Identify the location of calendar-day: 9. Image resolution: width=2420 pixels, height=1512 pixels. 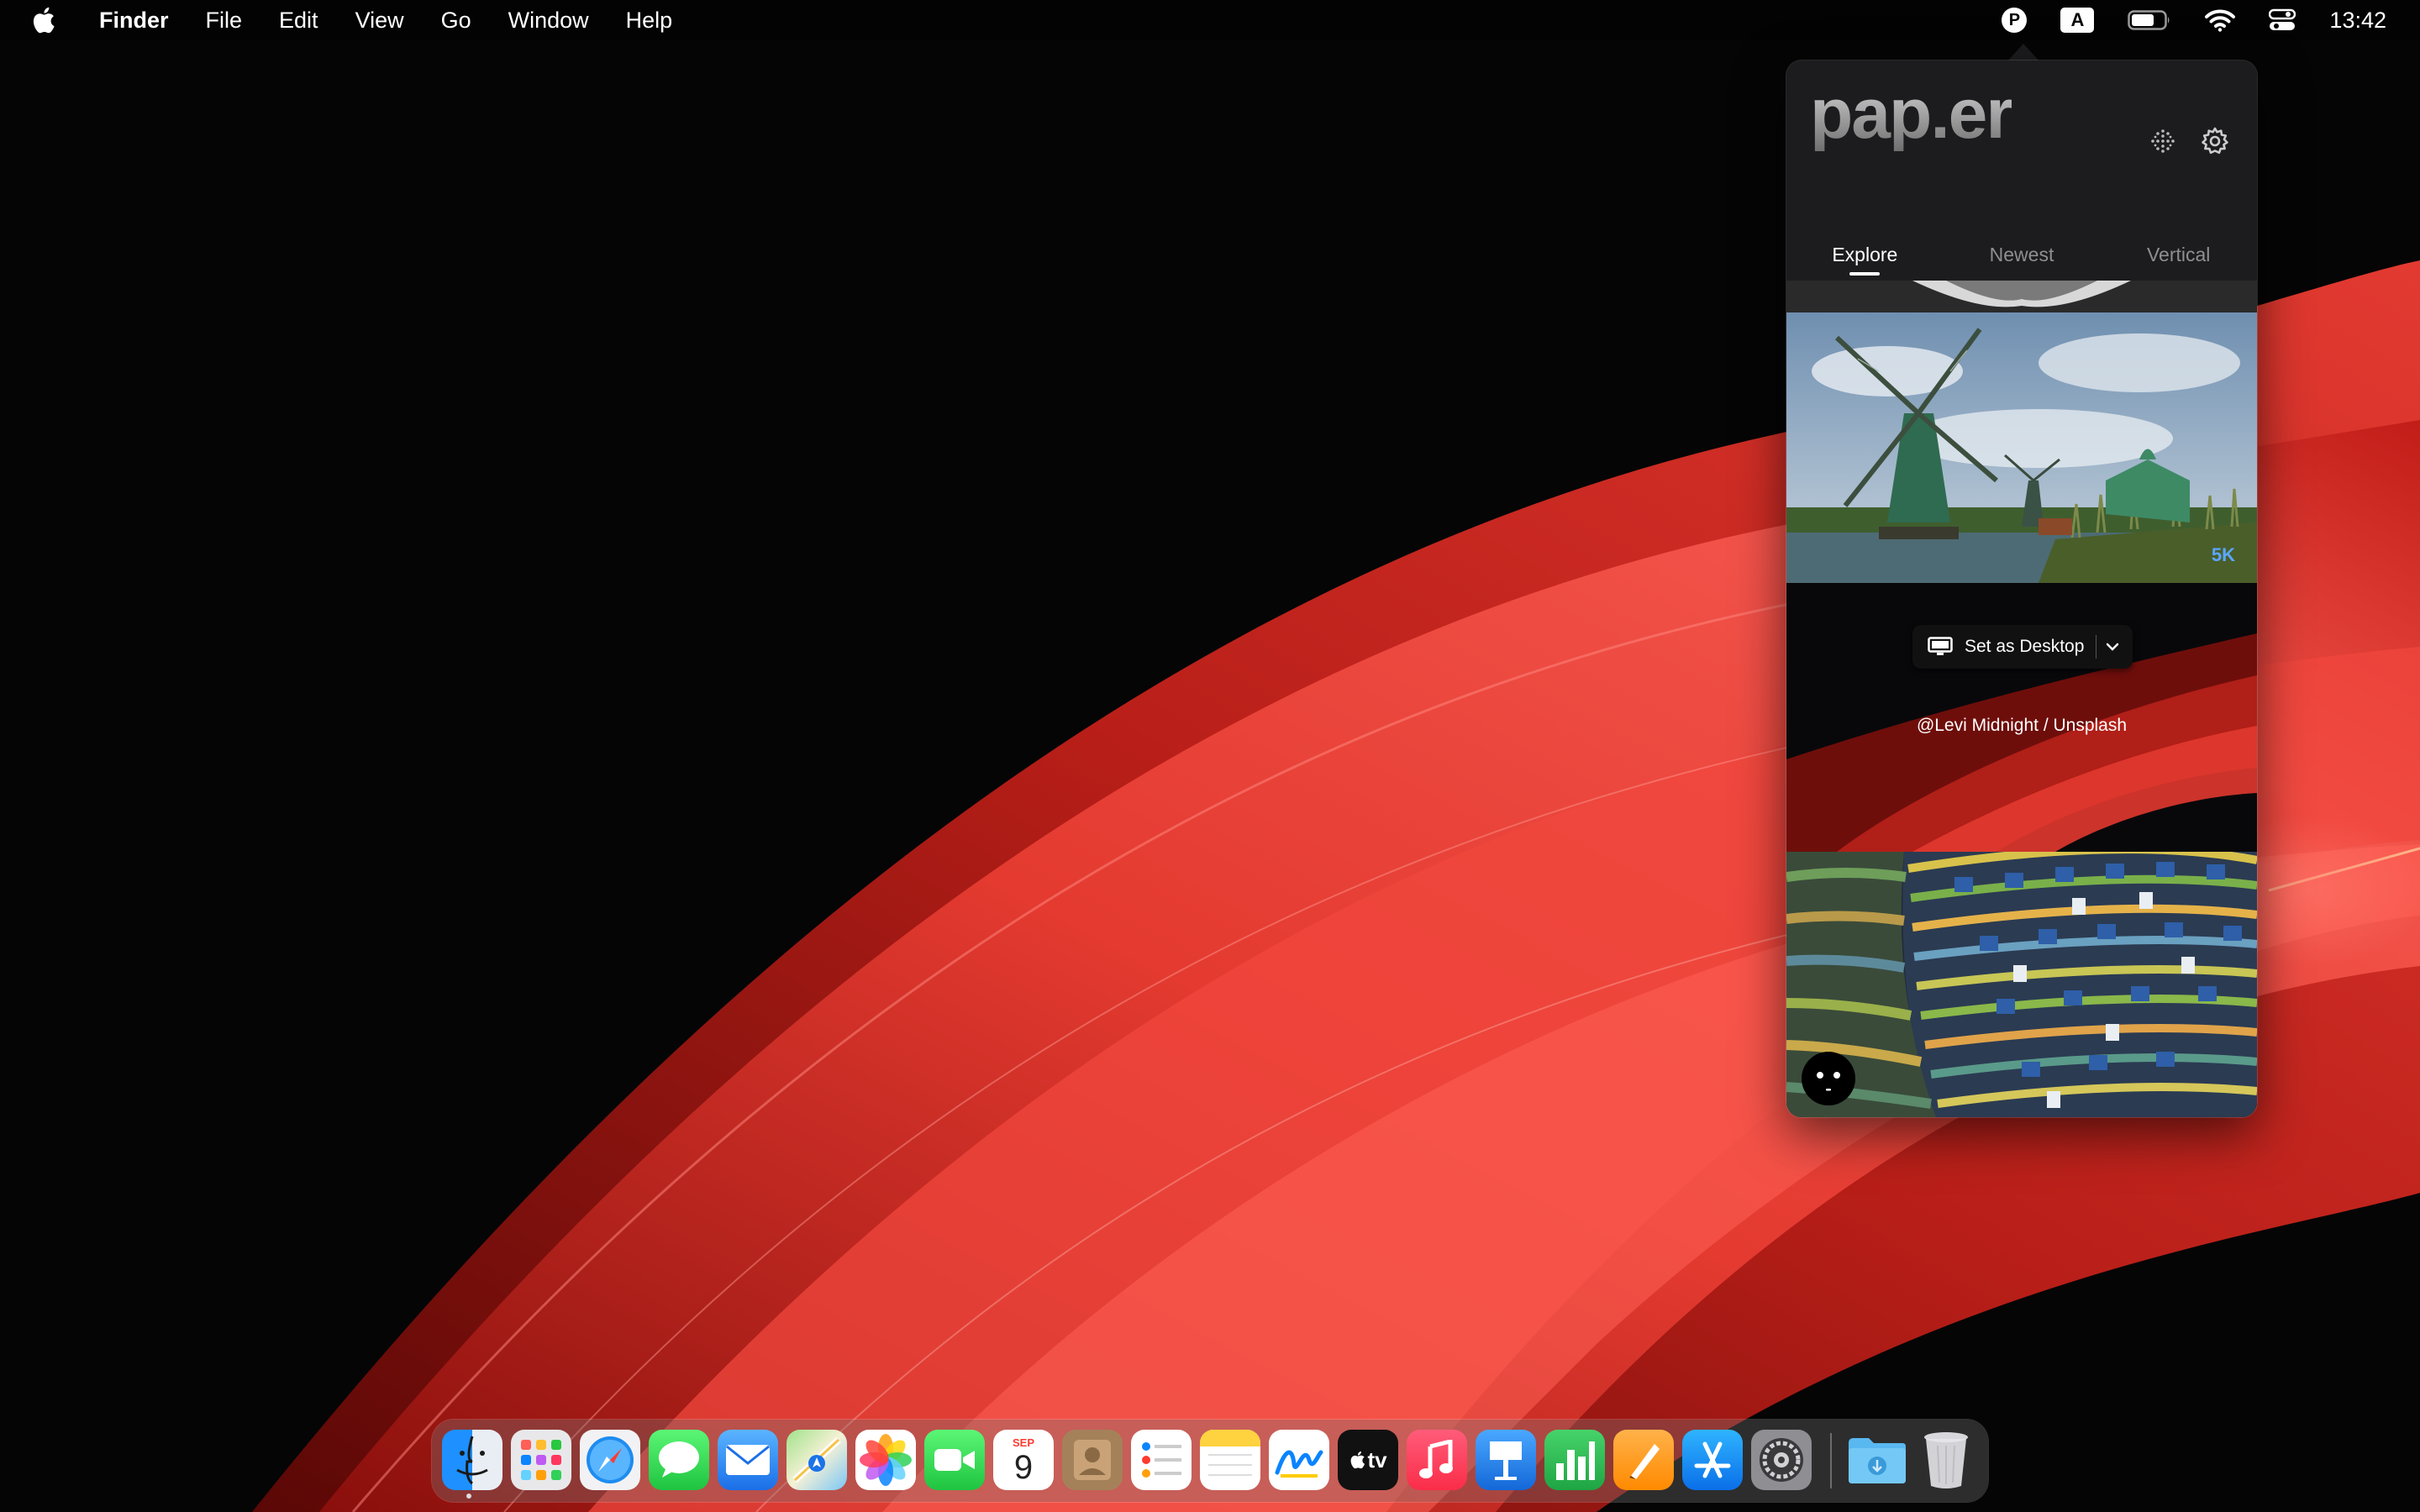
(1023, 1467).